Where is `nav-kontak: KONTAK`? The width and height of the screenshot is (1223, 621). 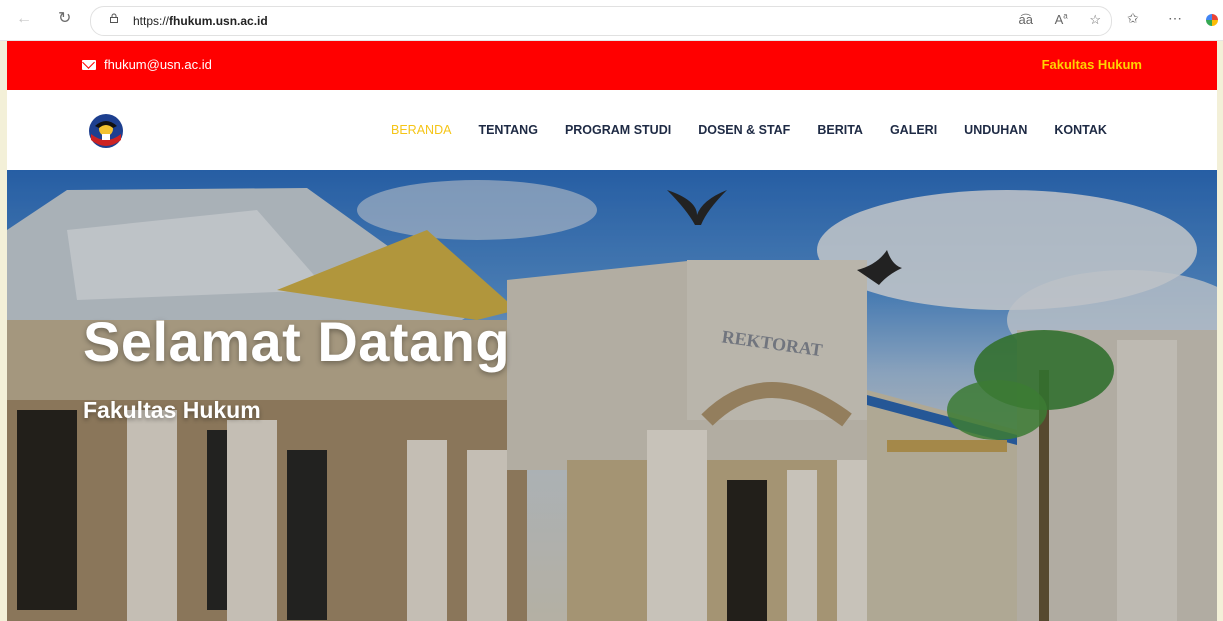
nav-kontak: KONTAK is located at coordinates (1080, 130).